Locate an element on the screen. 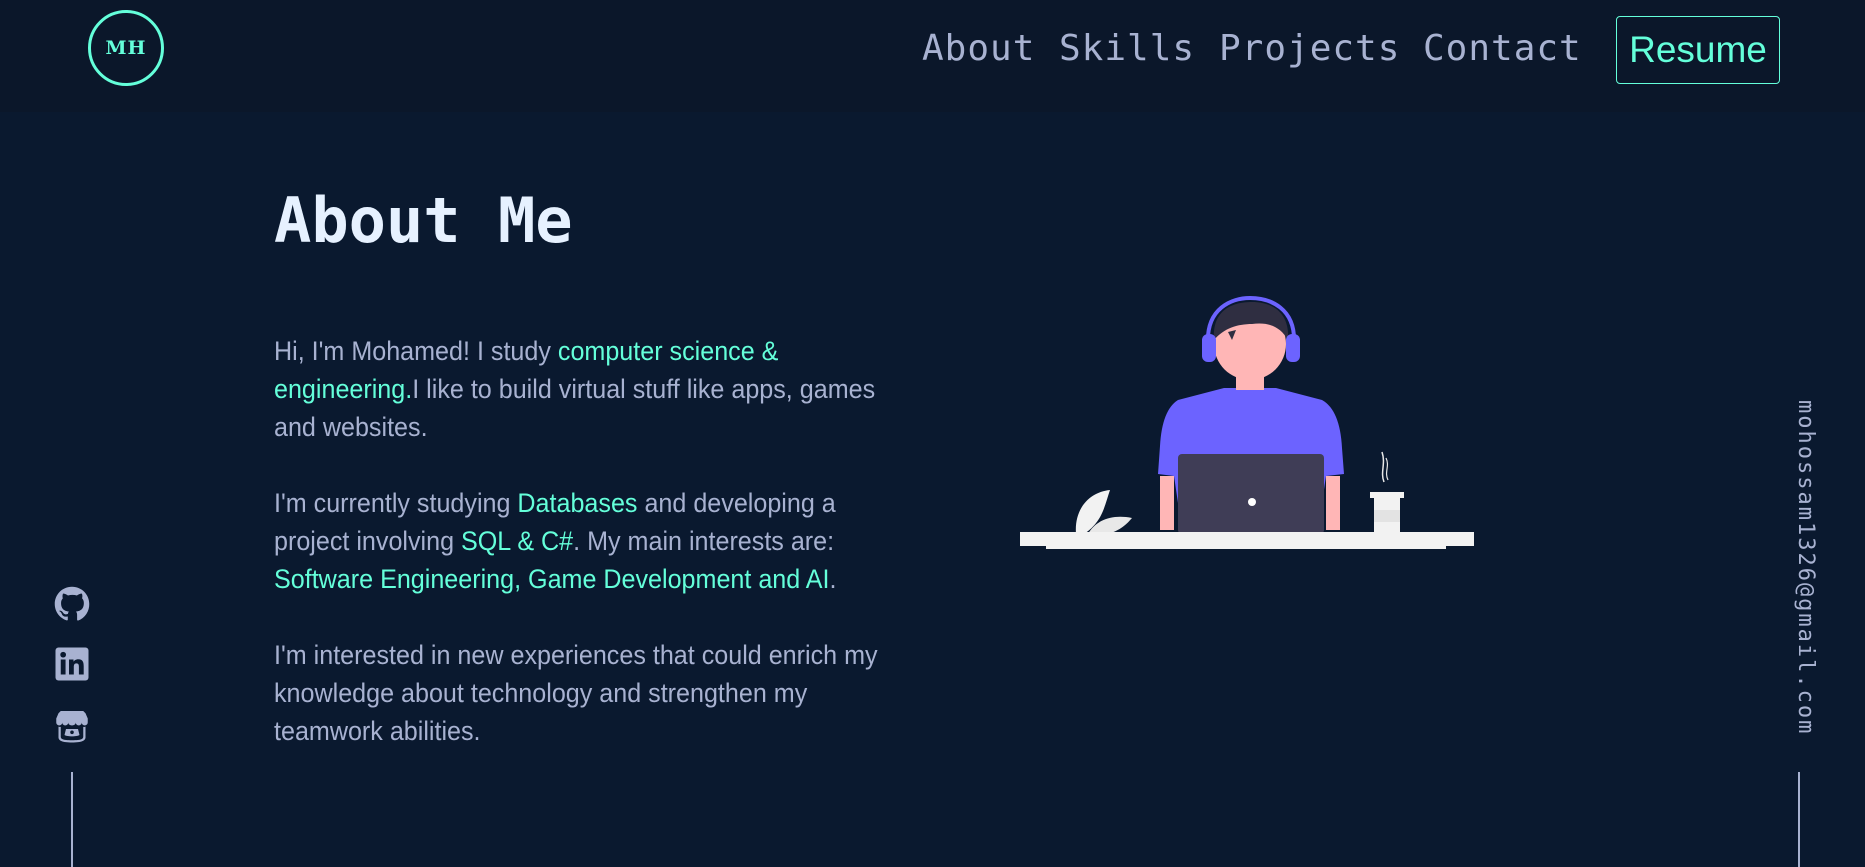  nav-link-skills: Skills is located at coordinates (1127, 49).